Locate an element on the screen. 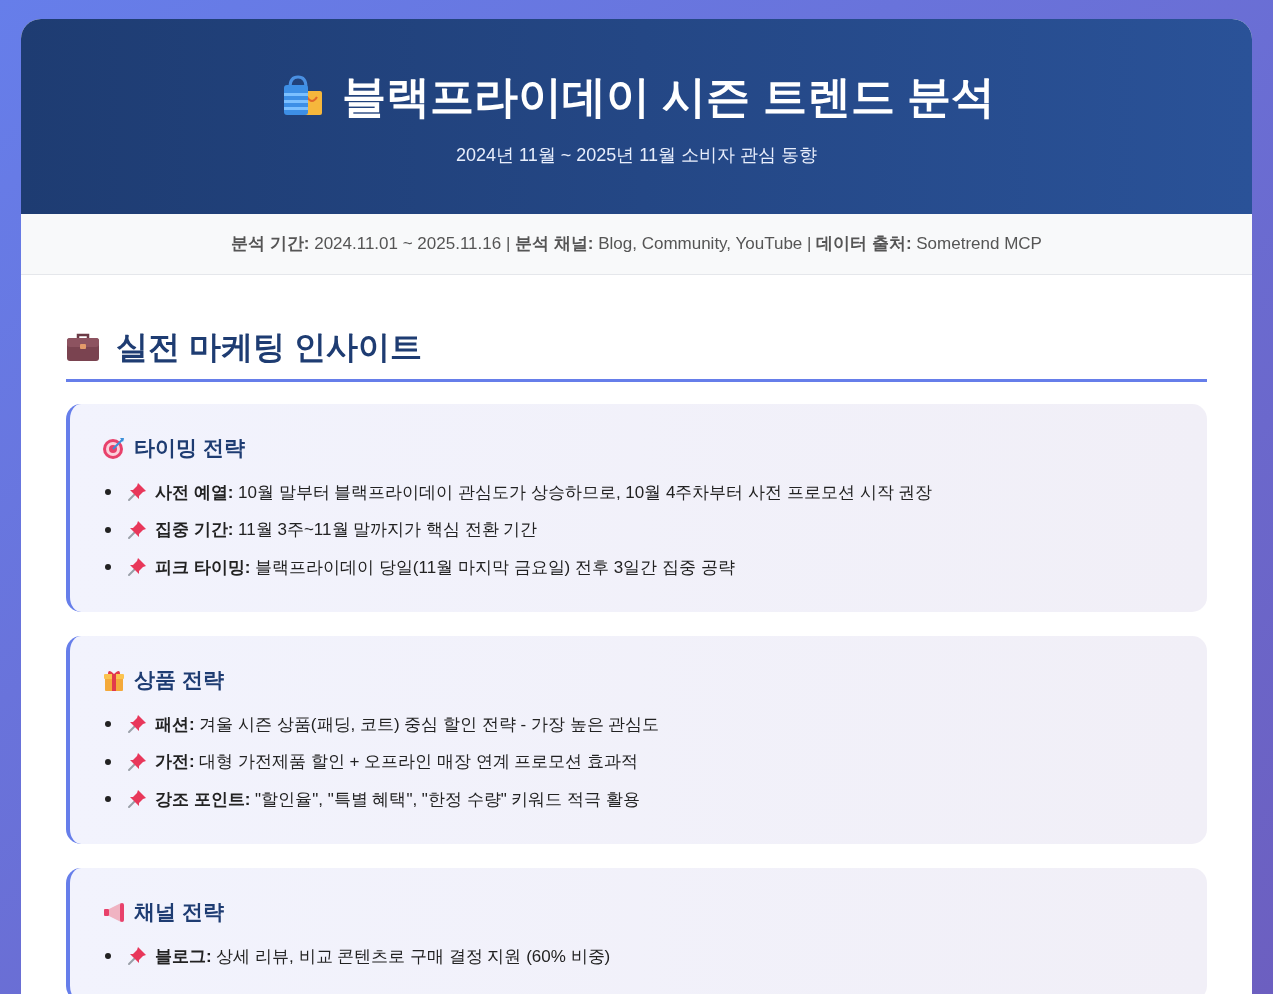  strategy-item: 가전: 대형 가전제품 할인 + 오프라인 매장 연계 프로모션 효과적 is located at coordinates (397, 762).